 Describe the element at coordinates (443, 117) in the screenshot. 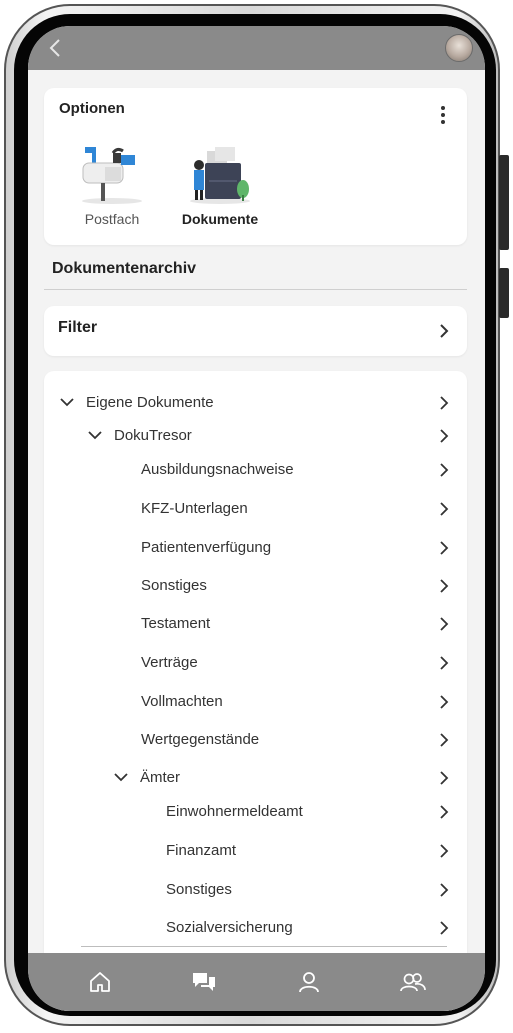

I see `more-options-icon` at that location.